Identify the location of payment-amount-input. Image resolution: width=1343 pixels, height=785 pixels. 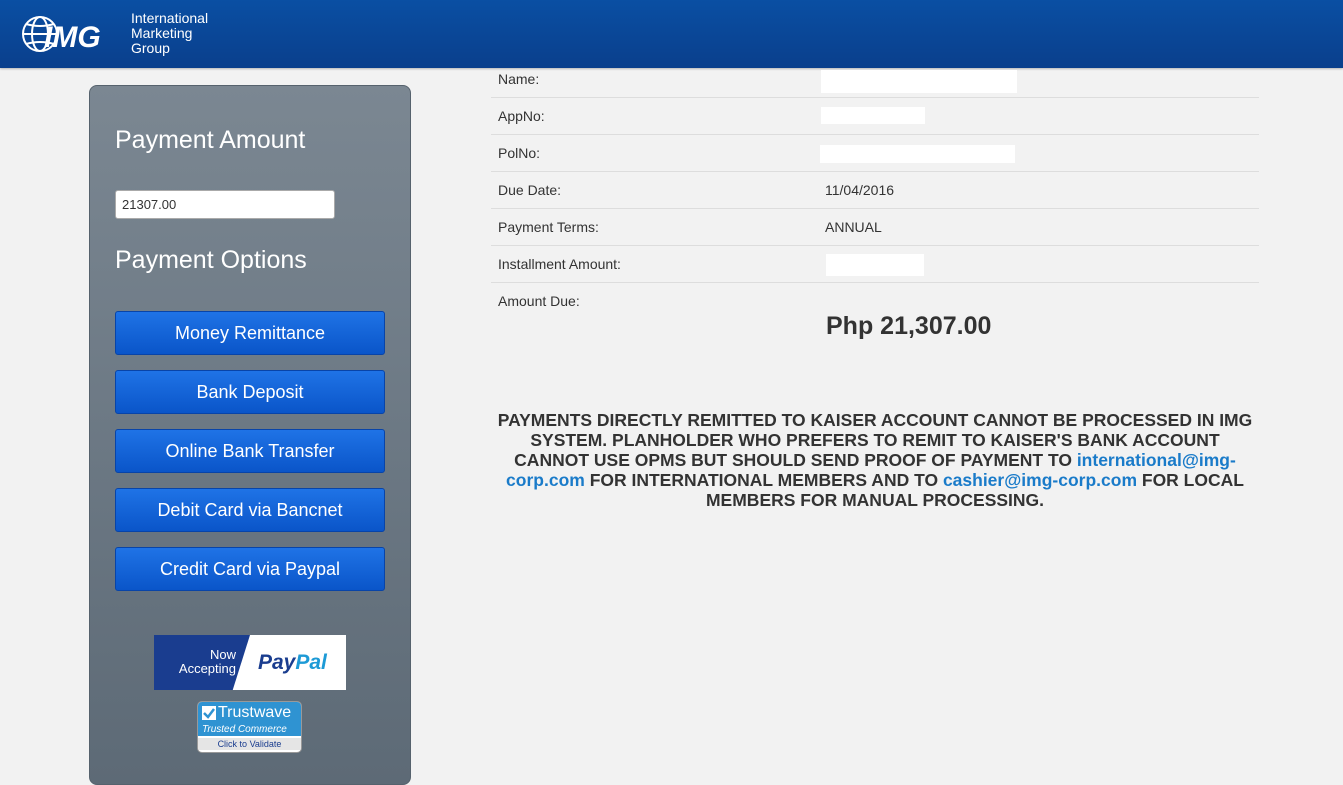
(225, 204).